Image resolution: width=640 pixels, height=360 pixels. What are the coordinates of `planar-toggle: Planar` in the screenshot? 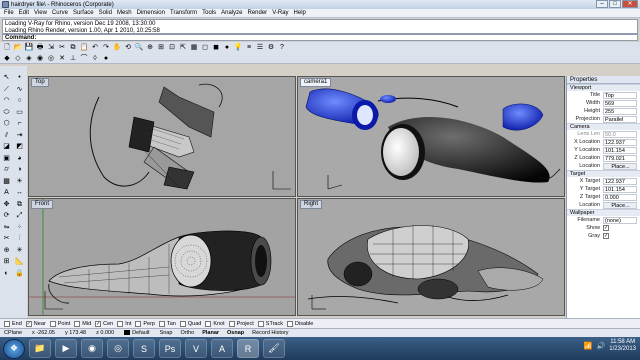 It's located at (210, 333).